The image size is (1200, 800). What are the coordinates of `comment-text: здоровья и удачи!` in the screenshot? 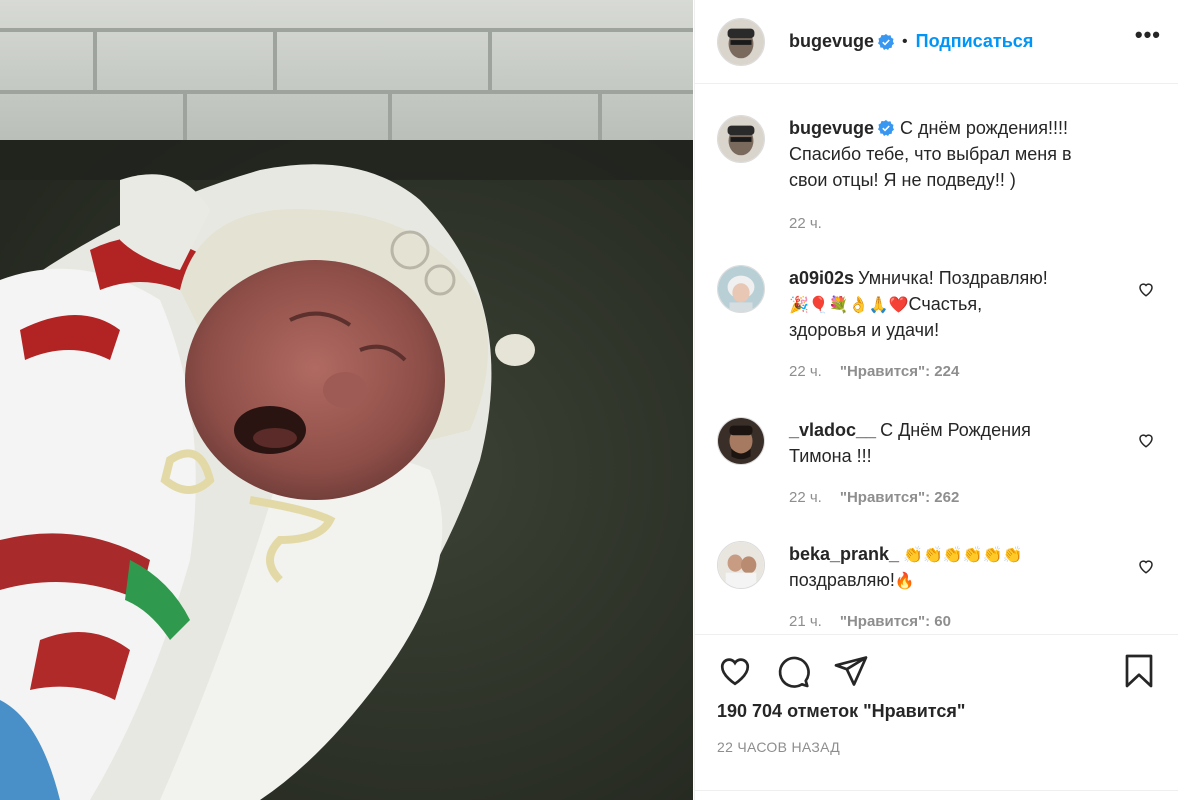 It's located at (864, 330).